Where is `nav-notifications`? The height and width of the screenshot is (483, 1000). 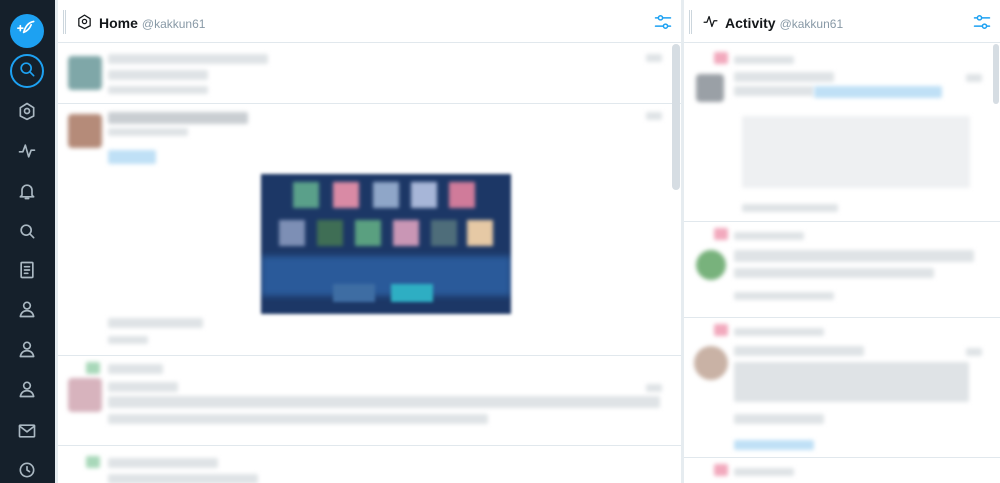
nav-notifications is located at coordinates (27, 193).